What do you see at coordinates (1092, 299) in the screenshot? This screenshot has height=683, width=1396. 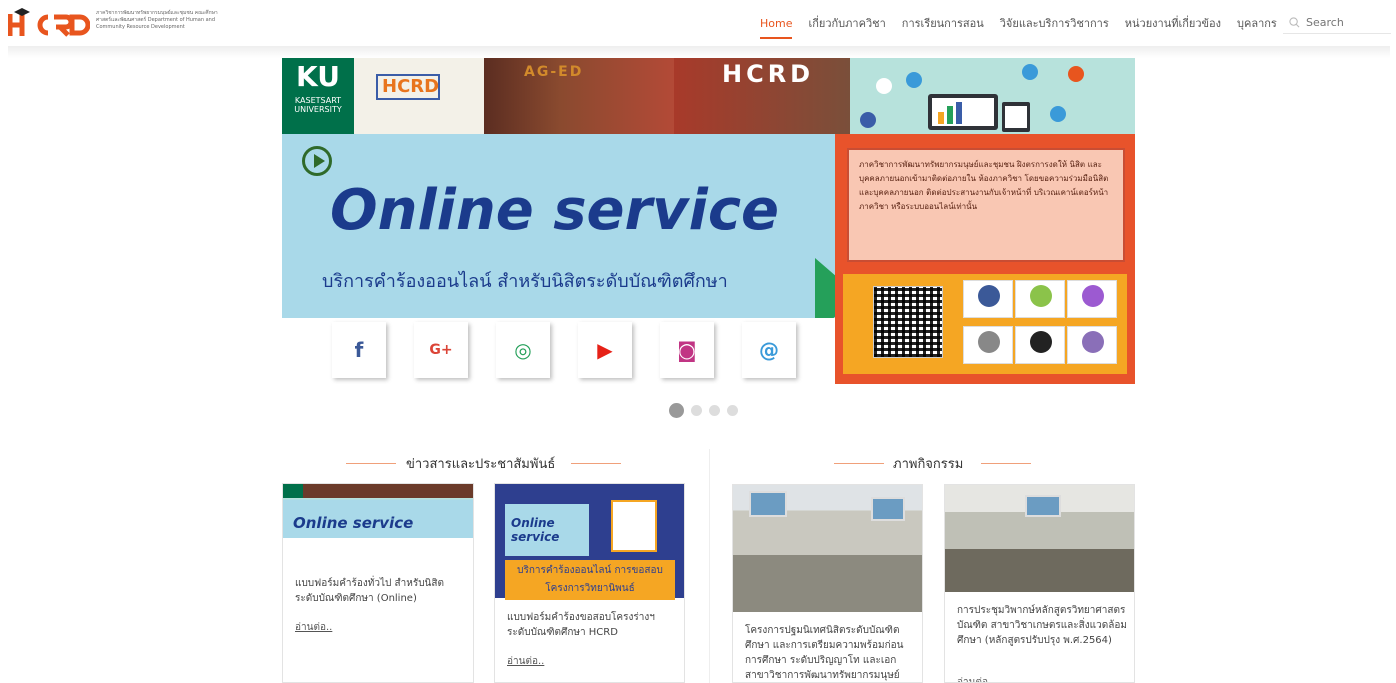 I see `eoffice-icon` at bounding box center [1092, 299].